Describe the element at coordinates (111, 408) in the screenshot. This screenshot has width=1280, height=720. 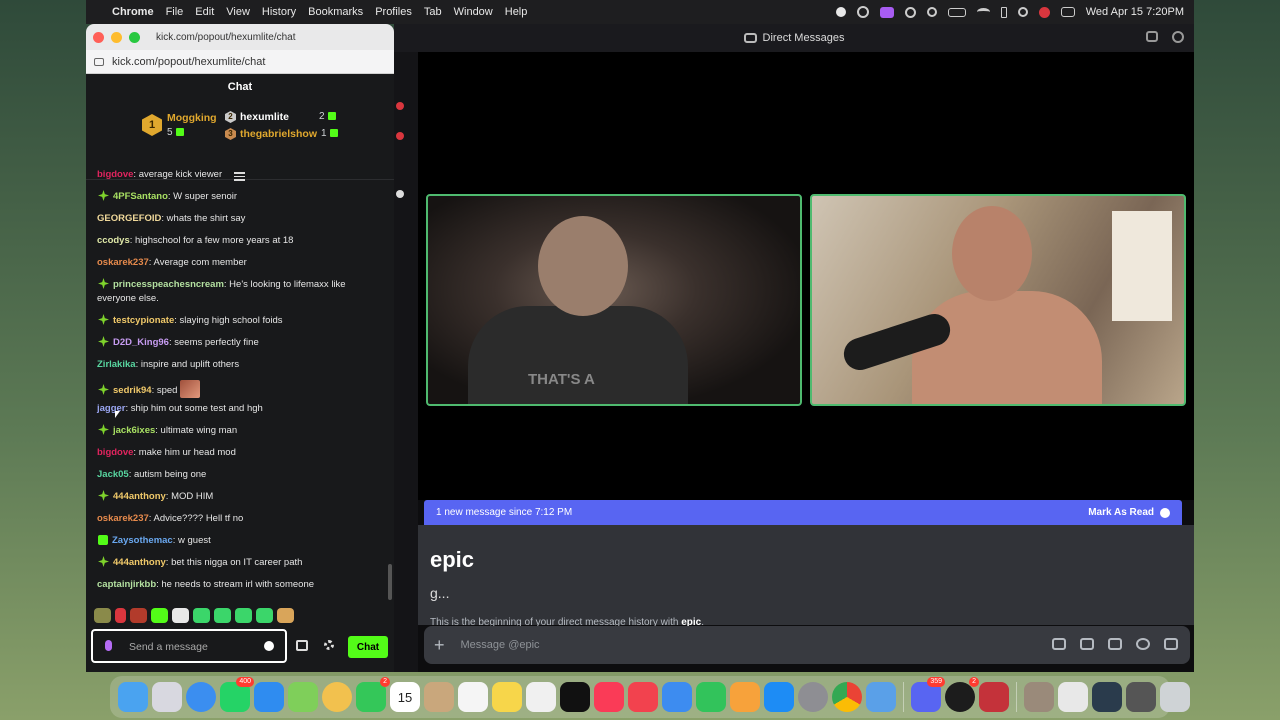
I see `chat-username: jagger` at that location.